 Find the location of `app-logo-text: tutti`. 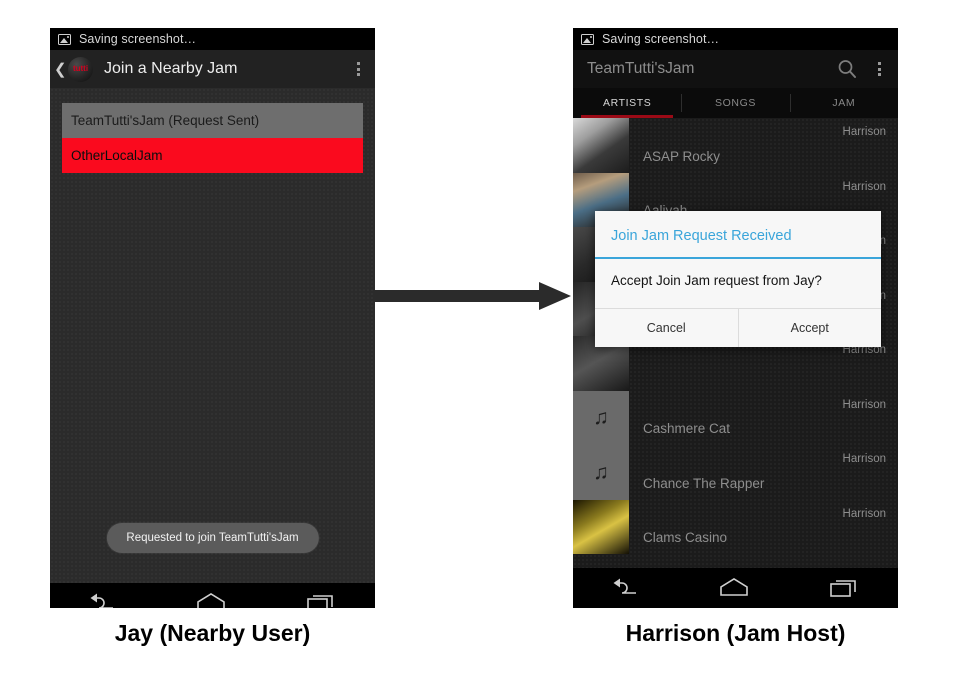

app-logo-text: tutti is located at coordinates (80, 68).